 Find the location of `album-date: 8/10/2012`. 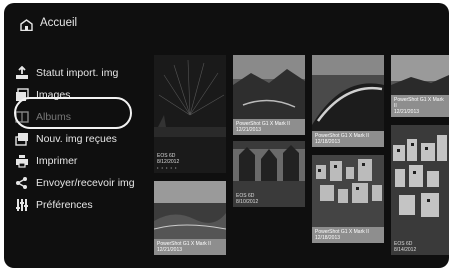

album-date: 8/10/2012 is located at coordinates (247, 202).